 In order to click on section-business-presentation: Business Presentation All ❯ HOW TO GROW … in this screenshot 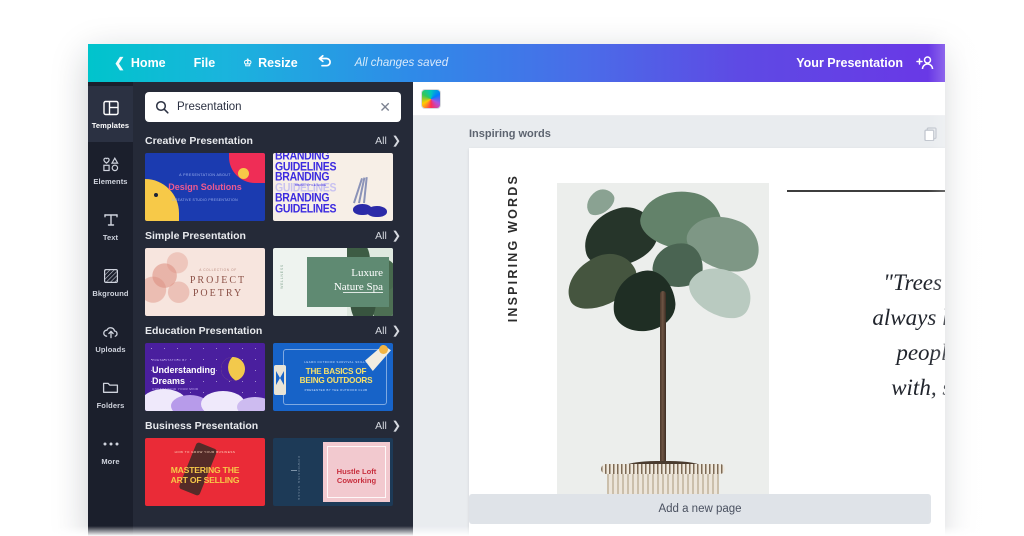, I will do `click(273, 462)`.